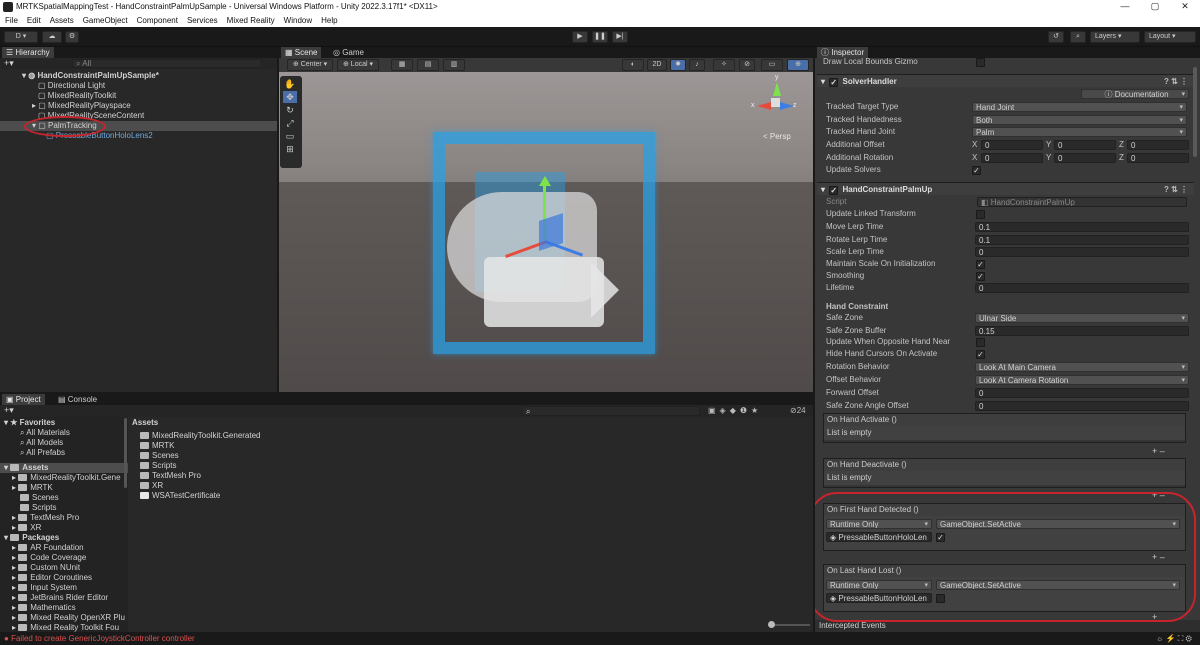  I want to click on asset-entry: XR, so click(151, 486).